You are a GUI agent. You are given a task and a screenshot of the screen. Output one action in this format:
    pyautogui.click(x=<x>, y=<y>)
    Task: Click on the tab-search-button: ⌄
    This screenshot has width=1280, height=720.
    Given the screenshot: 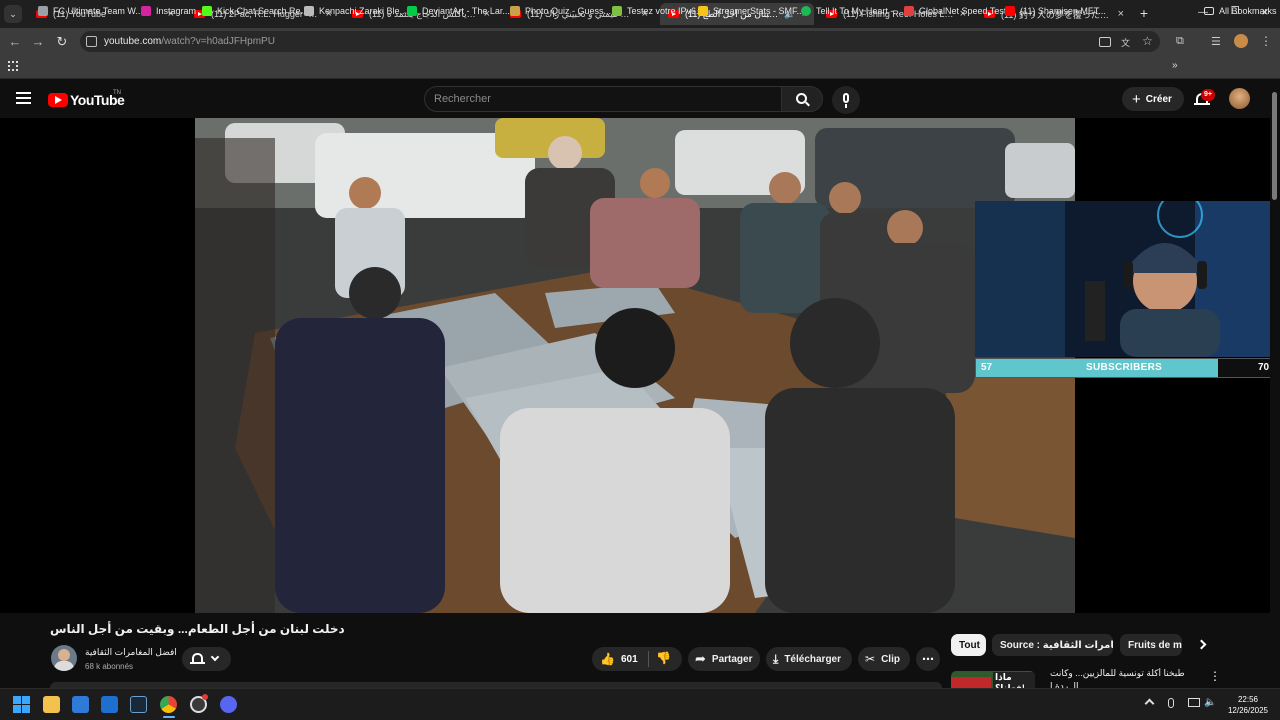 What is the action you would take?
    pyautogui.click(x=13, y=14)
    